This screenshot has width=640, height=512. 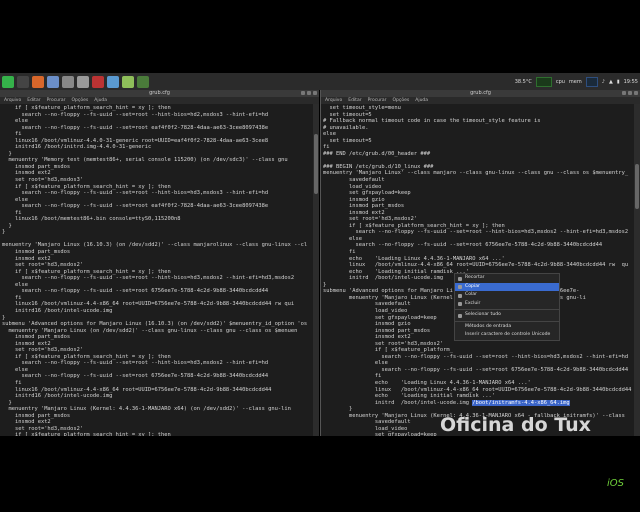 I want to click on right-scrollbar, so click(x=637, y=270).